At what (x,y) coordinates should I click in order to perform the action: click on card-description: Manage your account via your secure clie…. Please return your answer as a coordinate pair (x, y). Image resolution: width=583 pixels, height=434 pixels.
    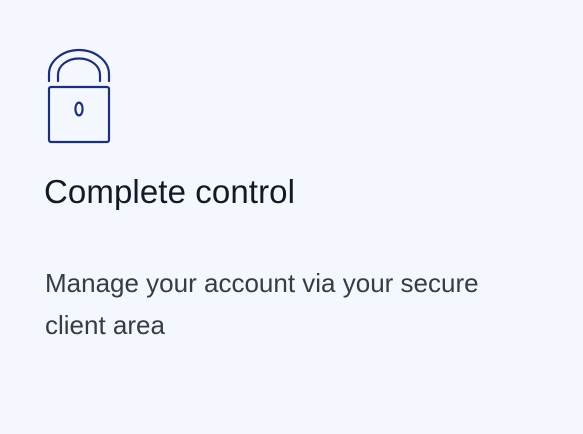
    Looking at the image, I should click on (262, 304).